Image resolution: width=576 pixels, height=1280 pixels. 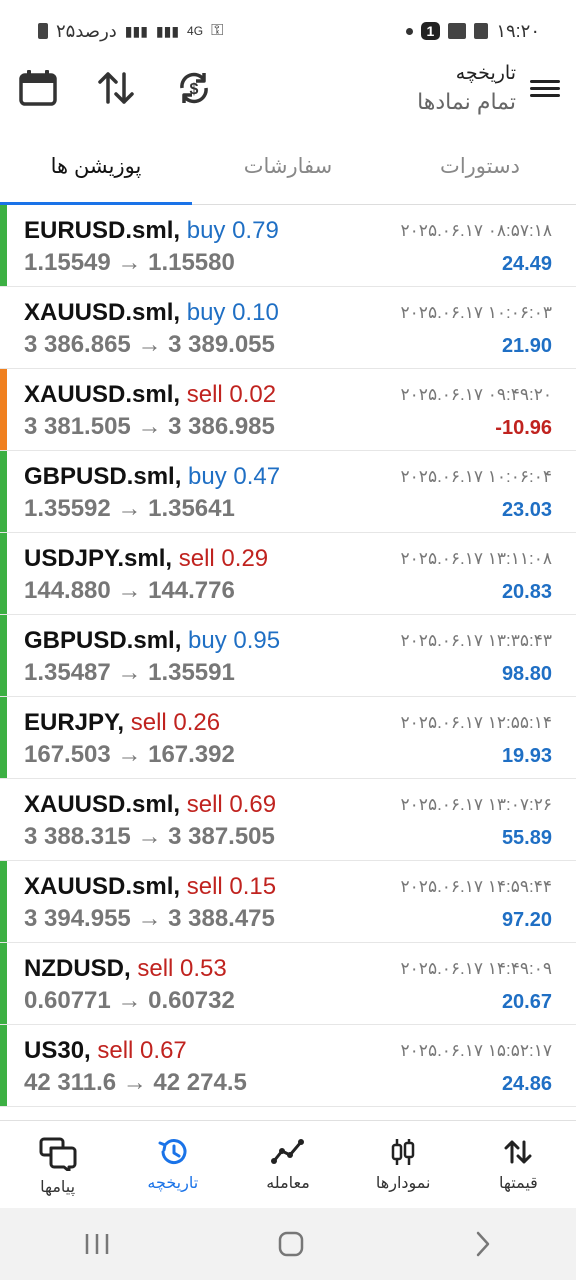 What do you see at coordinates (476, 640) in the screenshot?
I see `position-time: ۲۰۲۵.۰۶.۱۷ ۱۳:۳۵:۴۳` at bounding box center [476, 640].